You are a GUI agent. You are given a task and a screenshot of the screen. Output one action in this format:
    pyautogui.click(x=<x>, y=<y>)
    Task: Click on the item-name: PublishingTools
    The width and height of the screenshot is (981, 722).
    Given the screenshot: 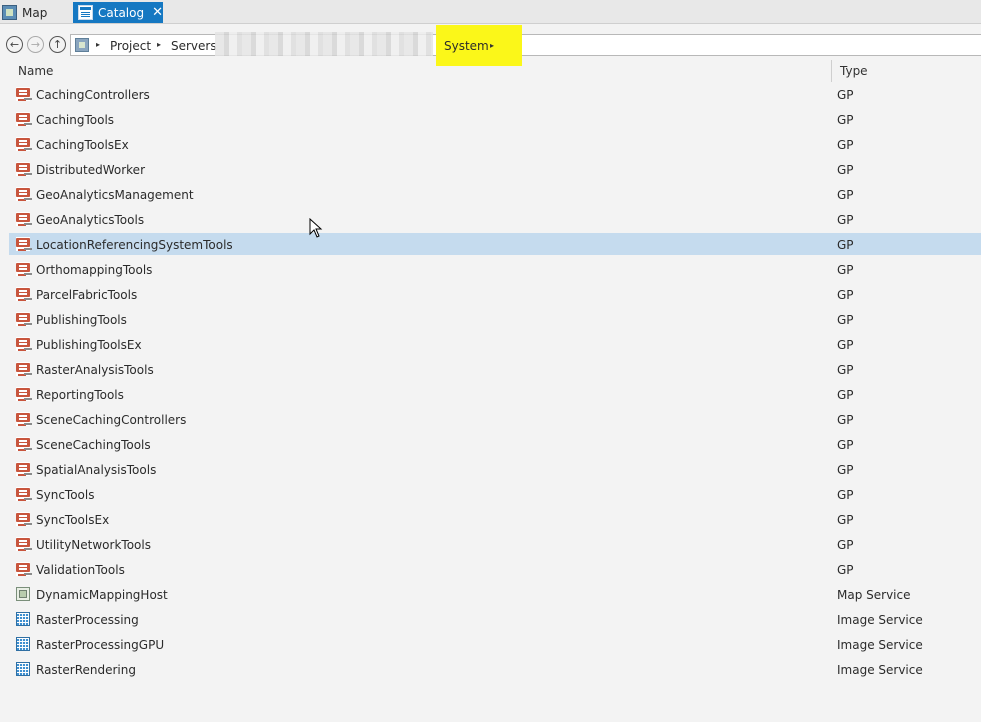 What is the action you would take?
    pyautogui.click(x=81, y=320)
    